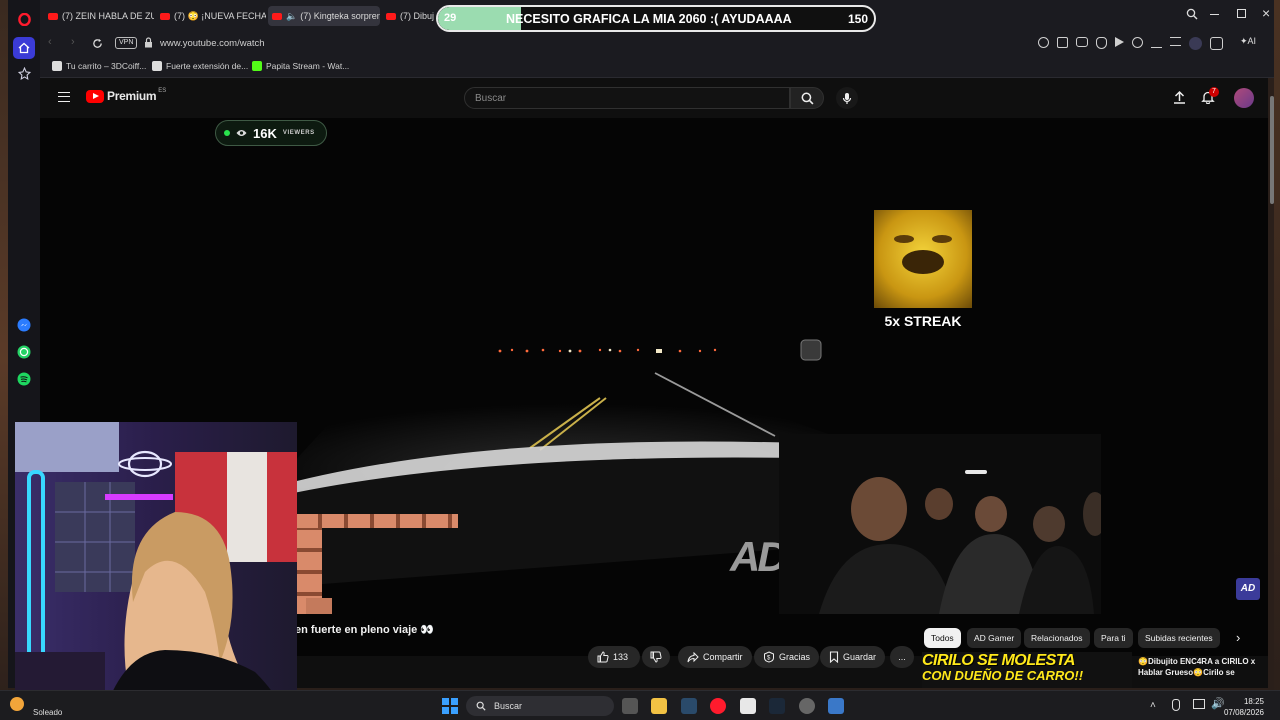 The height and width of the screenshot is (720, 1280). What do you see at coordinates (1244, 98) in the screenshot?
I see `account-avatar` at bounding box center [1244, 98].